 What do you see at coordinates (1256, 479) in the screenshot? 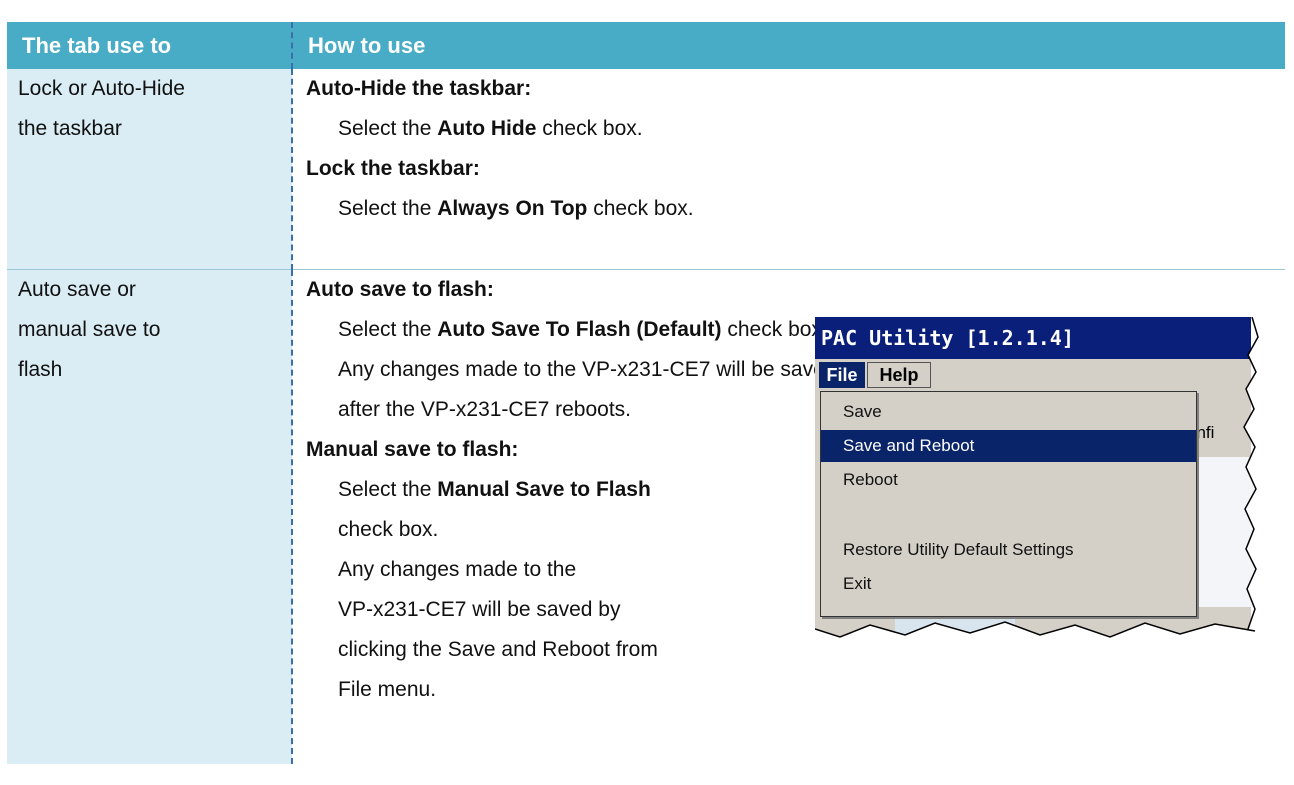
I see `torn-edge-icon` at bounding box center [1256, 479].